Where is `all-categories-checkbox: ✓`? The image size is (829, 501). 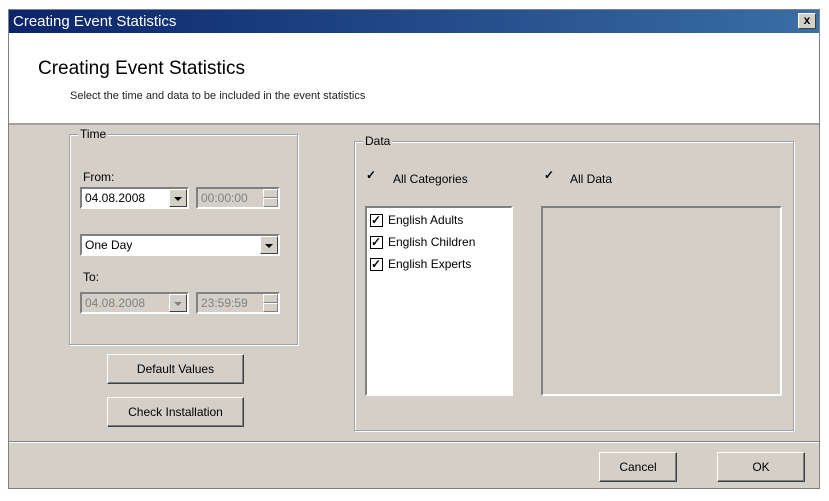 all-categories-checkbox: ✓ is located at coordinates (372, 175).